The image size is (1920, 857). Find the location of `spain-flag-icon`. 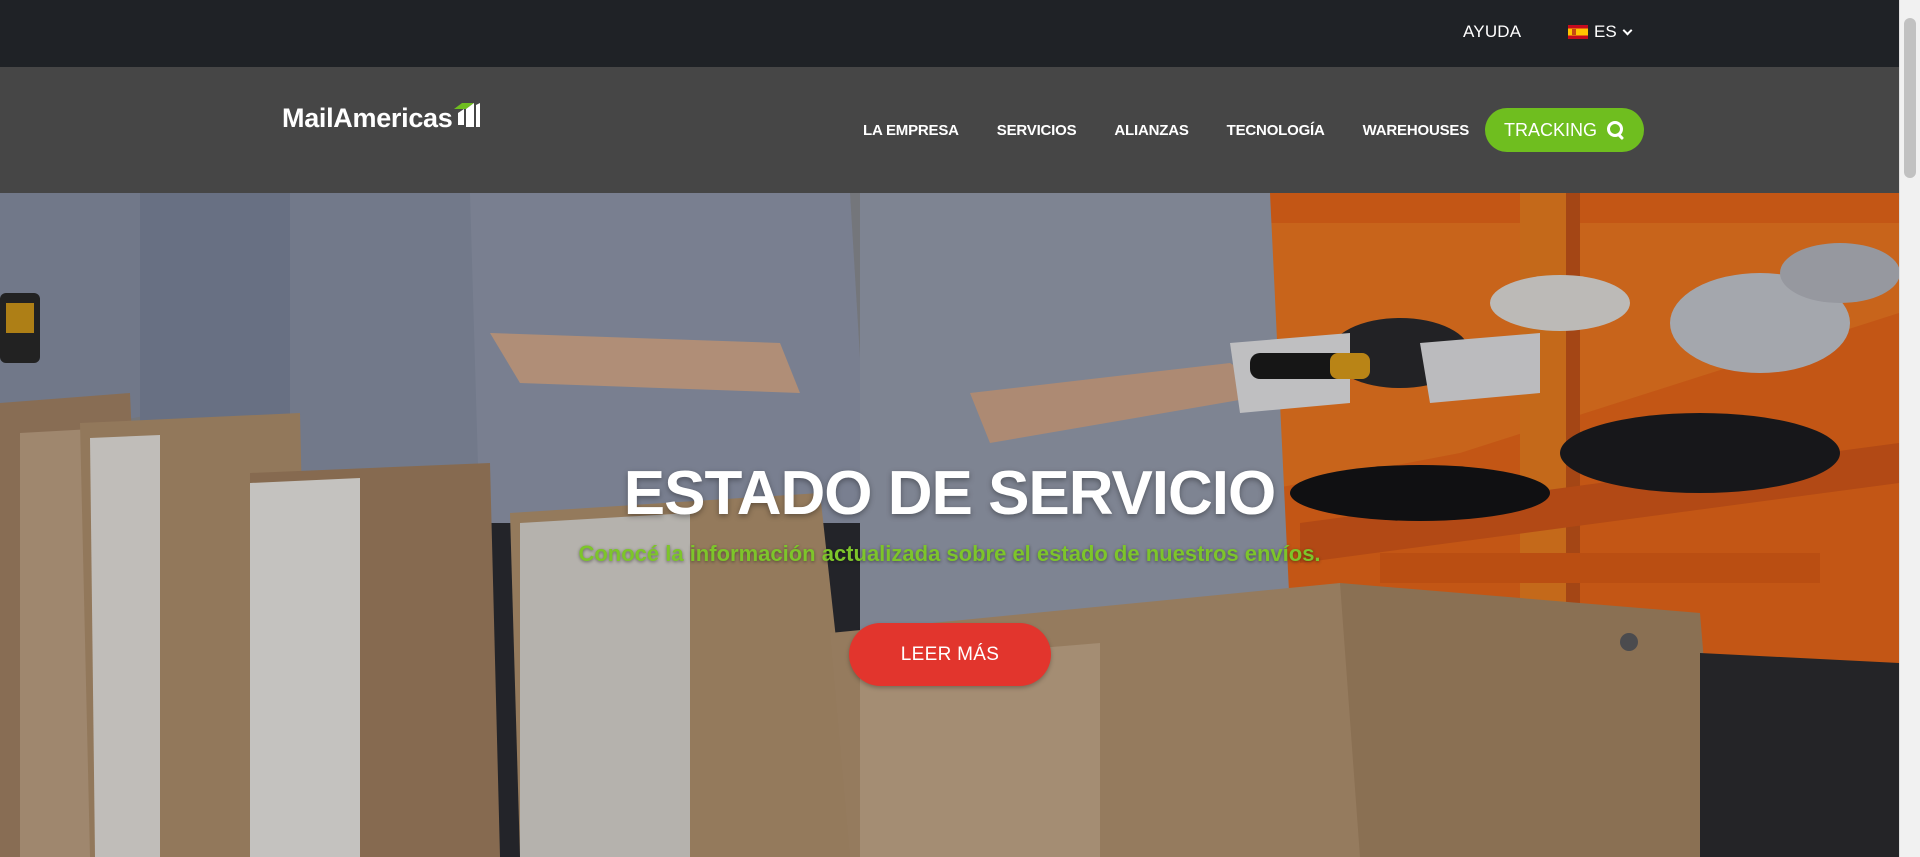

spain-flag-icon is located at coordinates (1578, 32).